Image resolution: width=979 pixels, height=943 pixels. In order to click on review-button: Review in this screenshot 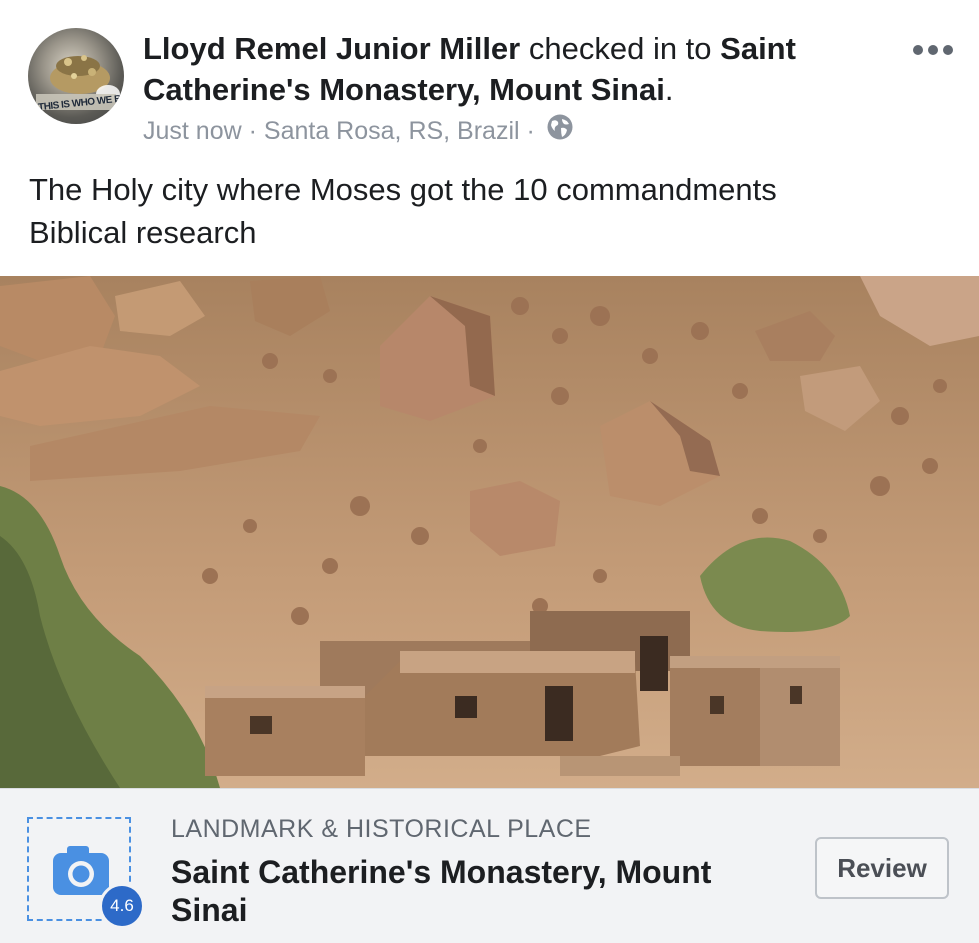, I will do `click(882, 868)`.